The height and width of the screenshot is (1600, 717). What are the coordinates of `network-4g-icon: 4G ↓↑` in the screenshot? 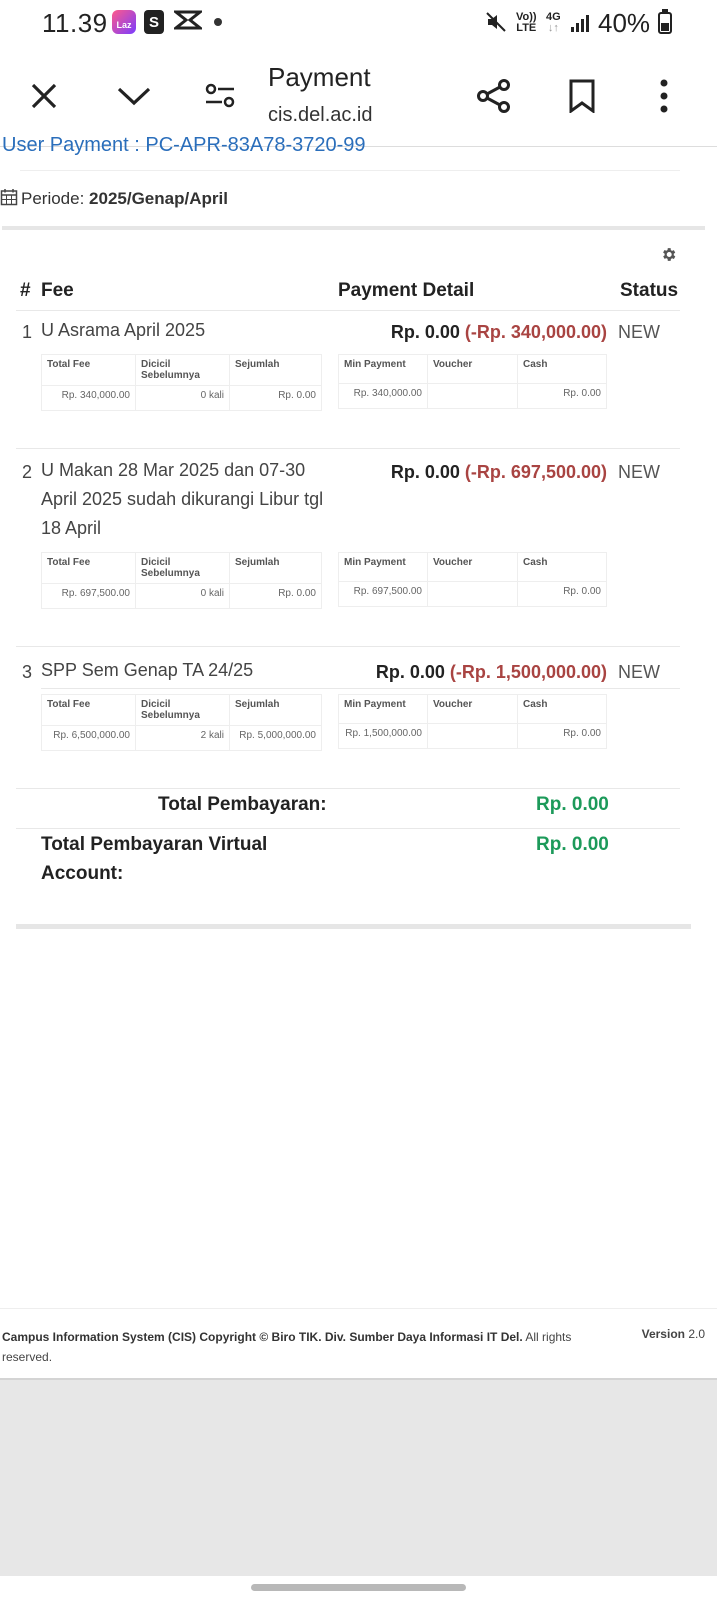 It's located at (553, 22).